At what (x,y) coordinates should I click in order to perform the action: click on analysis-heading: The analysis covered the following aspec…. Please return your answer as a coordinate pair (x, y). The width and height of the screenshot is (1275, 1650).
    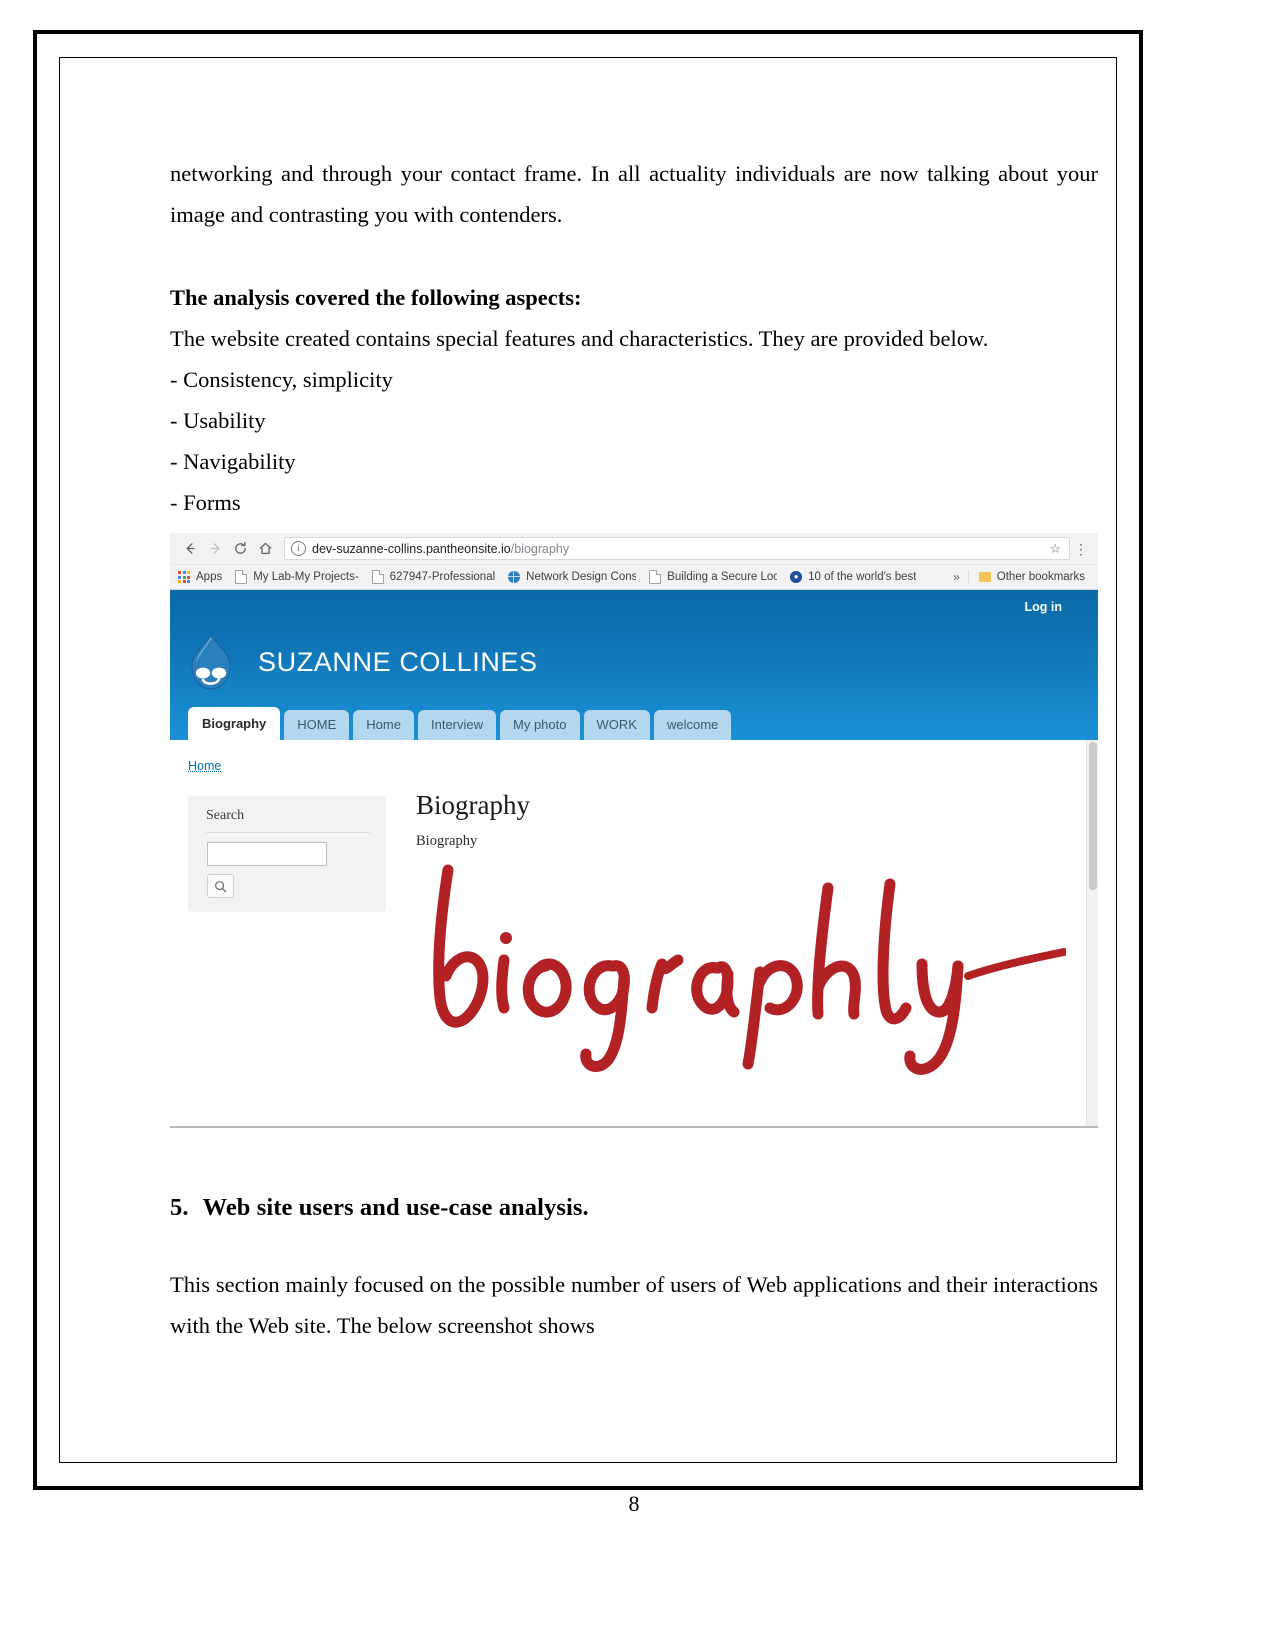
    Looking at the image, I should click on (376, 297).